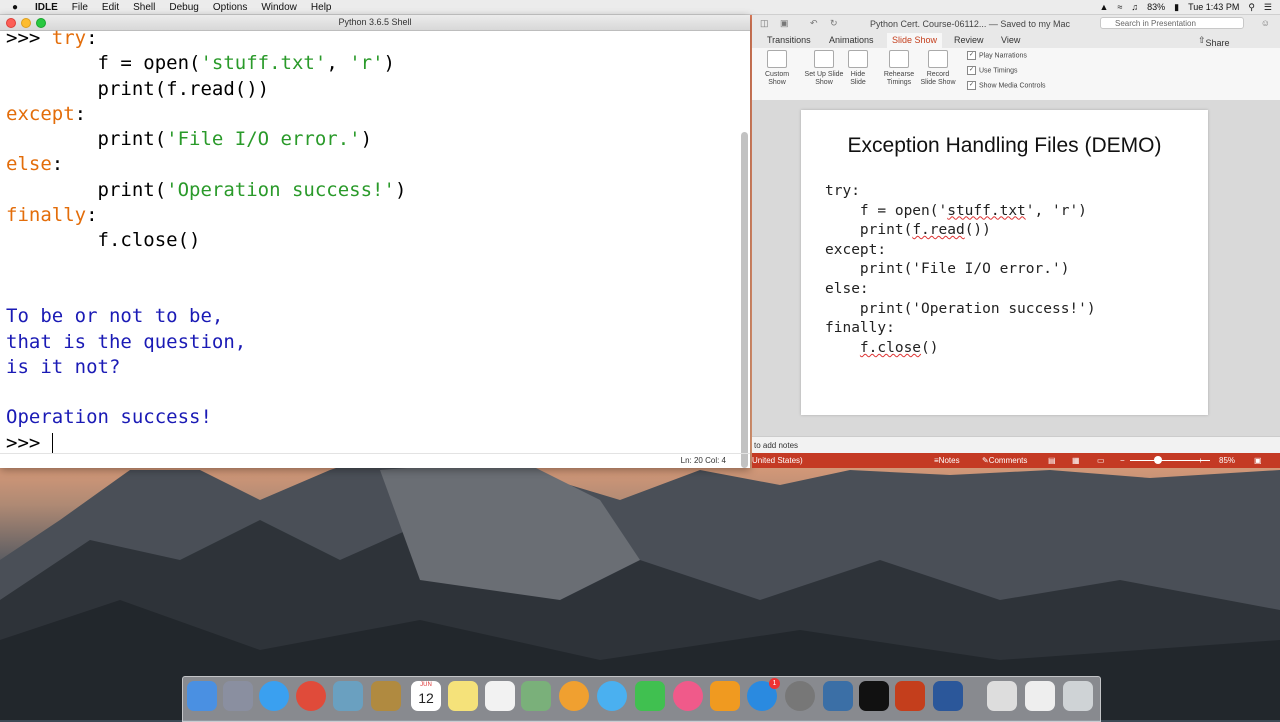 The width and height of the screenshot is (1280, 722). What do you see at coordinates (824, 68) in the screenshot?
I see `setup-slideshow-button: Set Up Slide Show` at bounding box center [824, 68].